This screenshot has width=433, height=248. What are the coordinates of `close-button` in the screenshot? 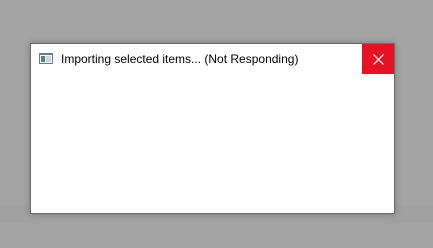 It's located at (378, 59).